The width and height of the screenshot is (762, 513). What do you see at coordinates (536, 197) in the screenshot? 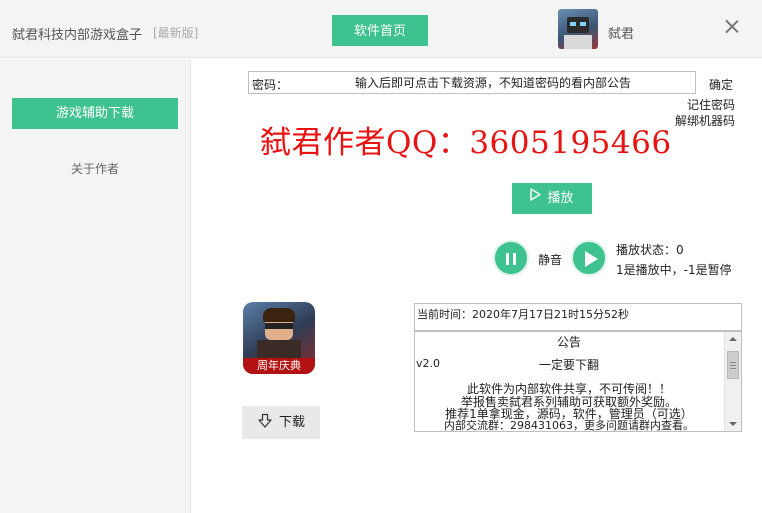
I see `play-icon` at bounding box center [536, 197].